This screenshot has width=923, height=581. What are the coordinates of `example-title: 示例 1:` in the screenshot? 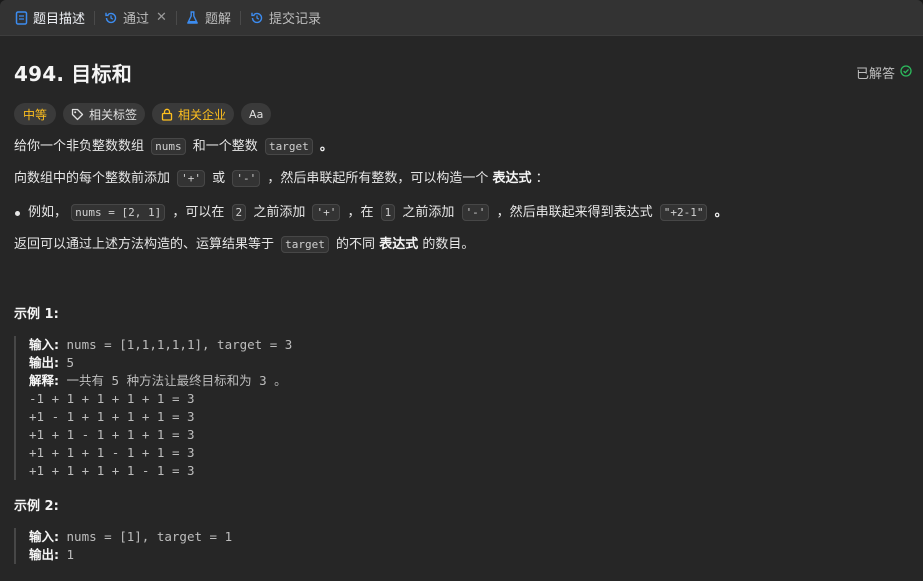 It's located at (36, 314).